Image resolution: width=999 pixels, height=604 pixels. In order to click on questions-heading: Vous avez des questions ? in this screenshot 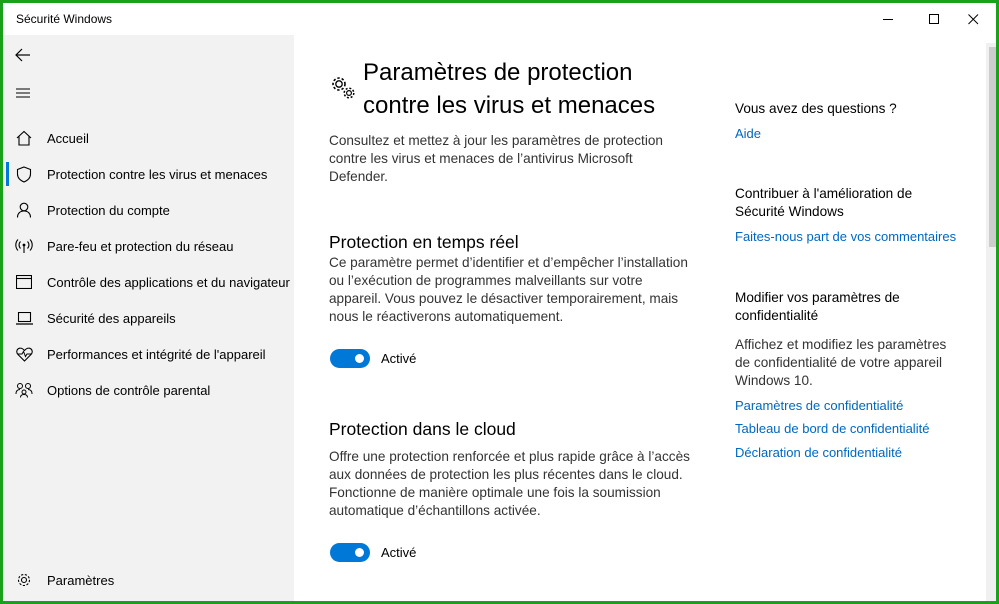, I will do `click(816, 108)`.